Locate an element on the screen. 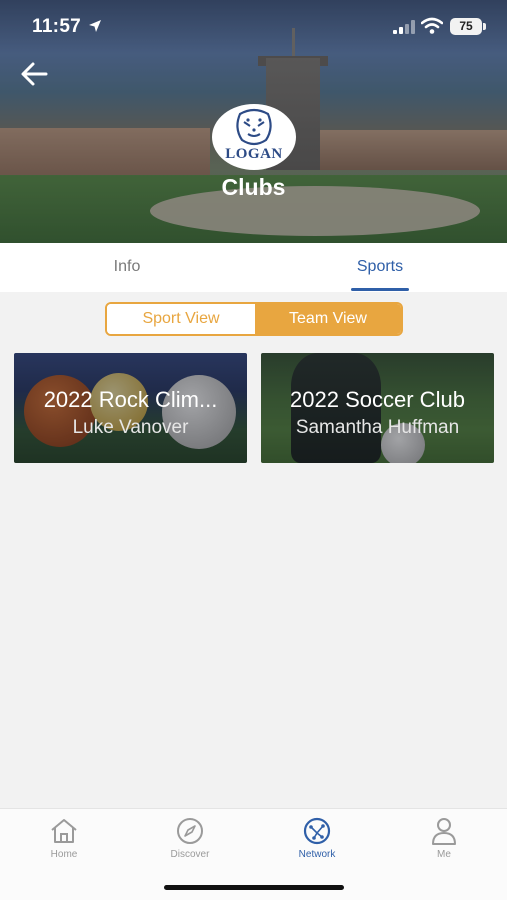 The image size is (507, 900). compass-icon is located at coordinates (190, 831).